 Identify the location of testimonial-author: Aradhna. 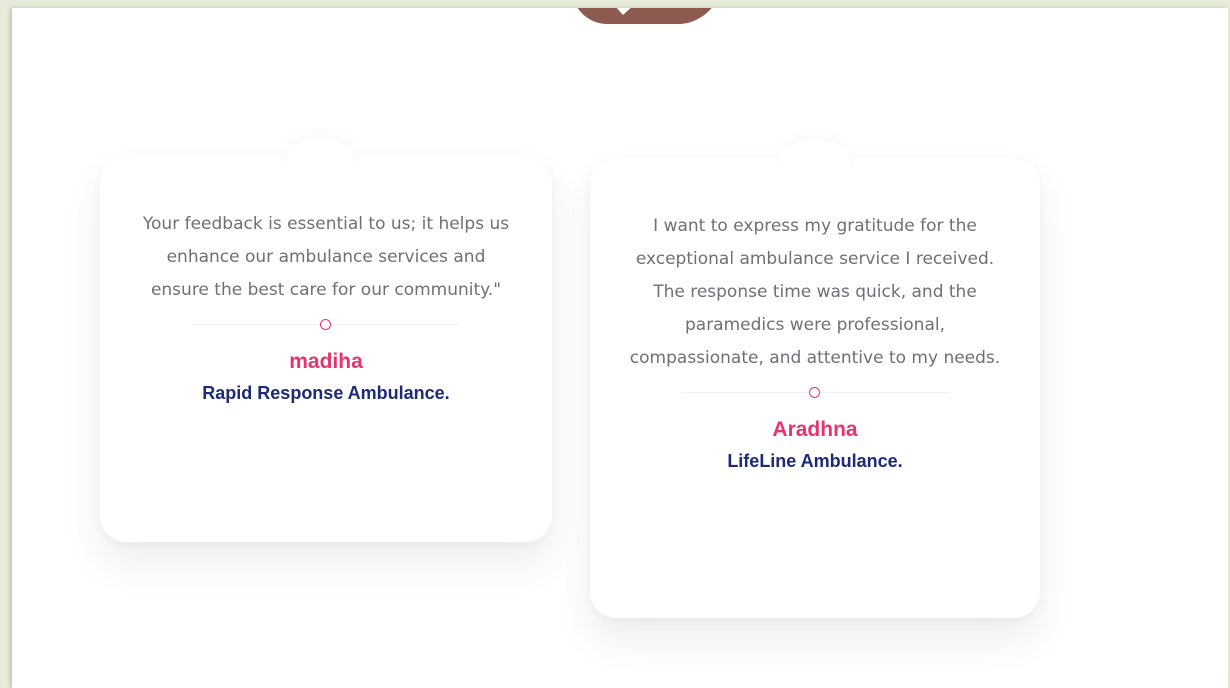
(815, 429).